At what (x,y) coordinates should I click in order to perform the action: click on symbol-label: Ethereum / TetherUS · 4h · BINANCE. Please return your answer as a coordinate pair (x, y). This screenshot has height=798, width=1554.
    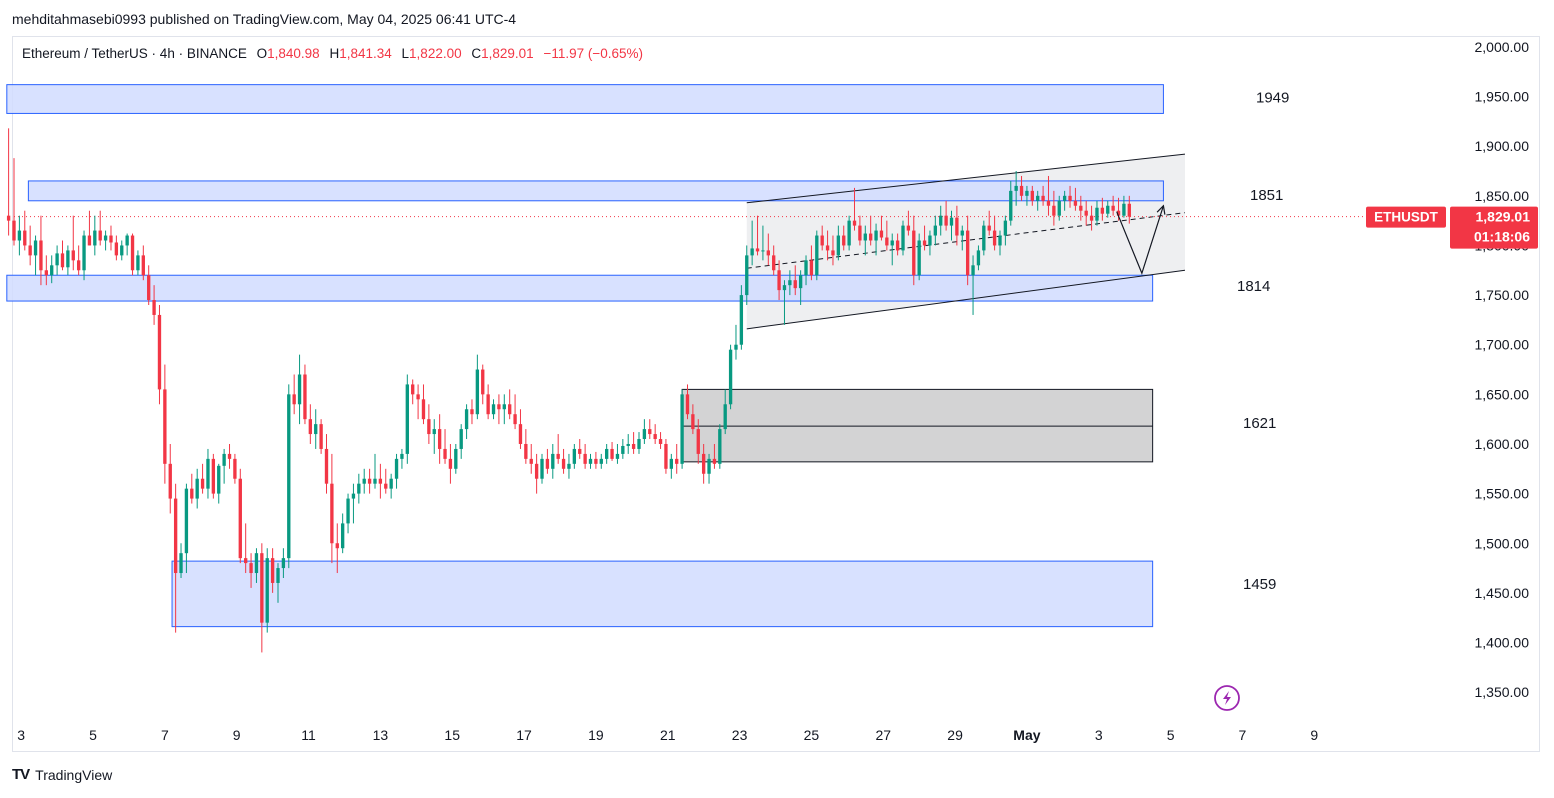
    Looking at the image, I should click on (134, 53).